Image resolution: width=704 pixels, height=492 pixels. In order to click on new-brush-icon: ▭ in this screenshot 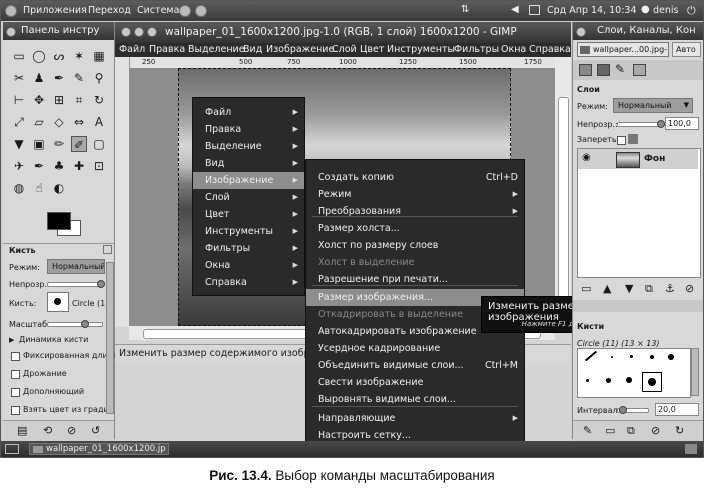, I will do `click(610, 430)`.